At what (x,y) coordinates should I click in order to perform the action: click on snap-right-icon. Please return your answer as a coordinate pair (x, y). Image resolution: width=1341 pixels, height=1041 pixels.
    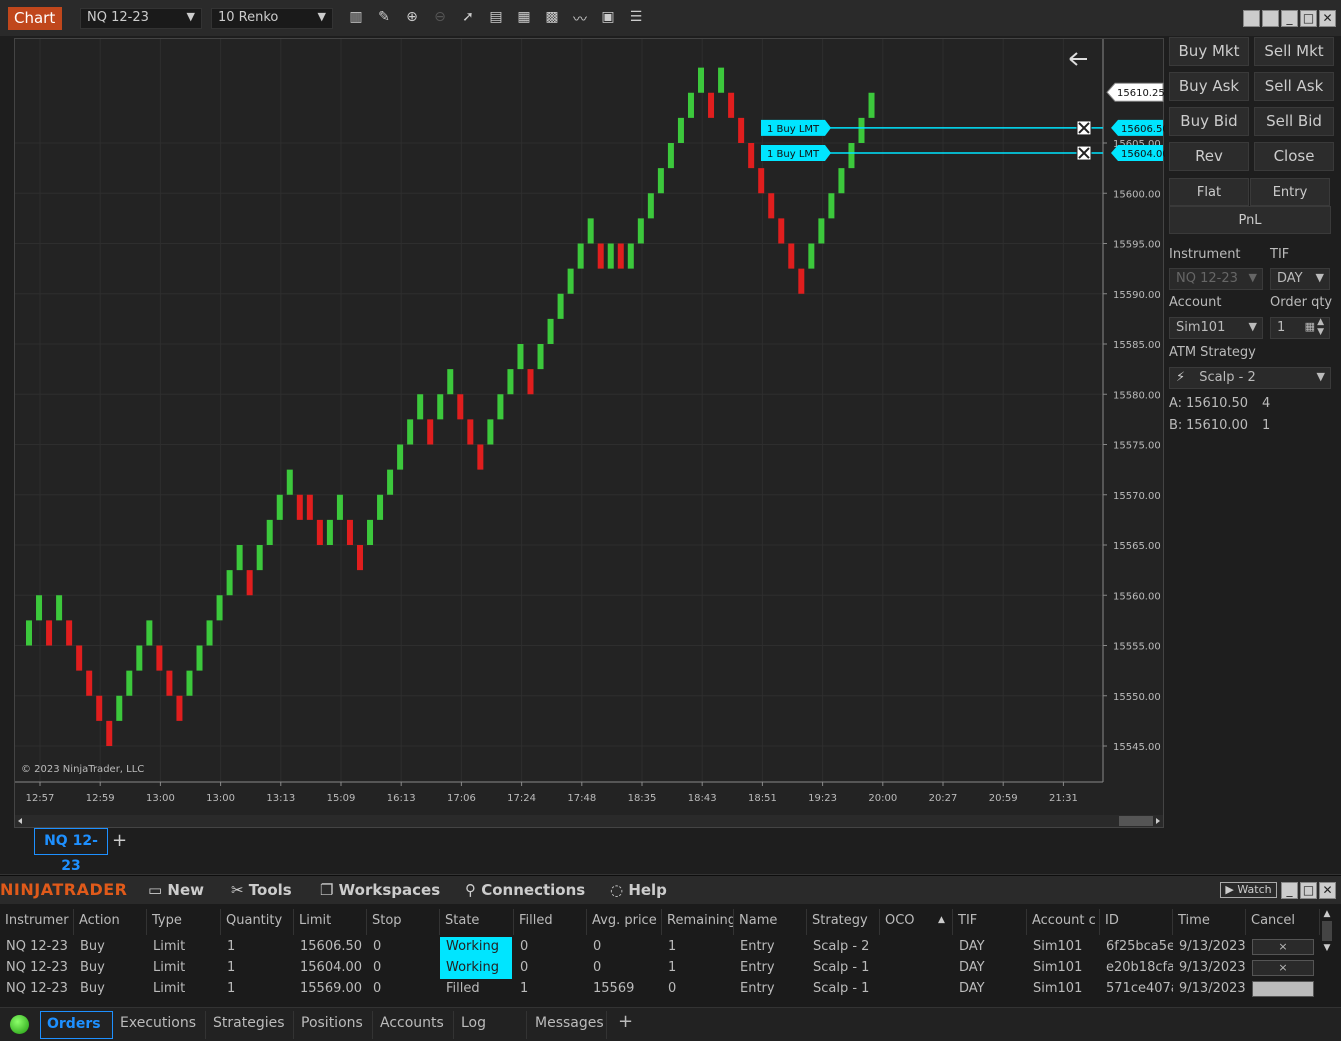
    Looking at the image, I should click on (1270, 18).